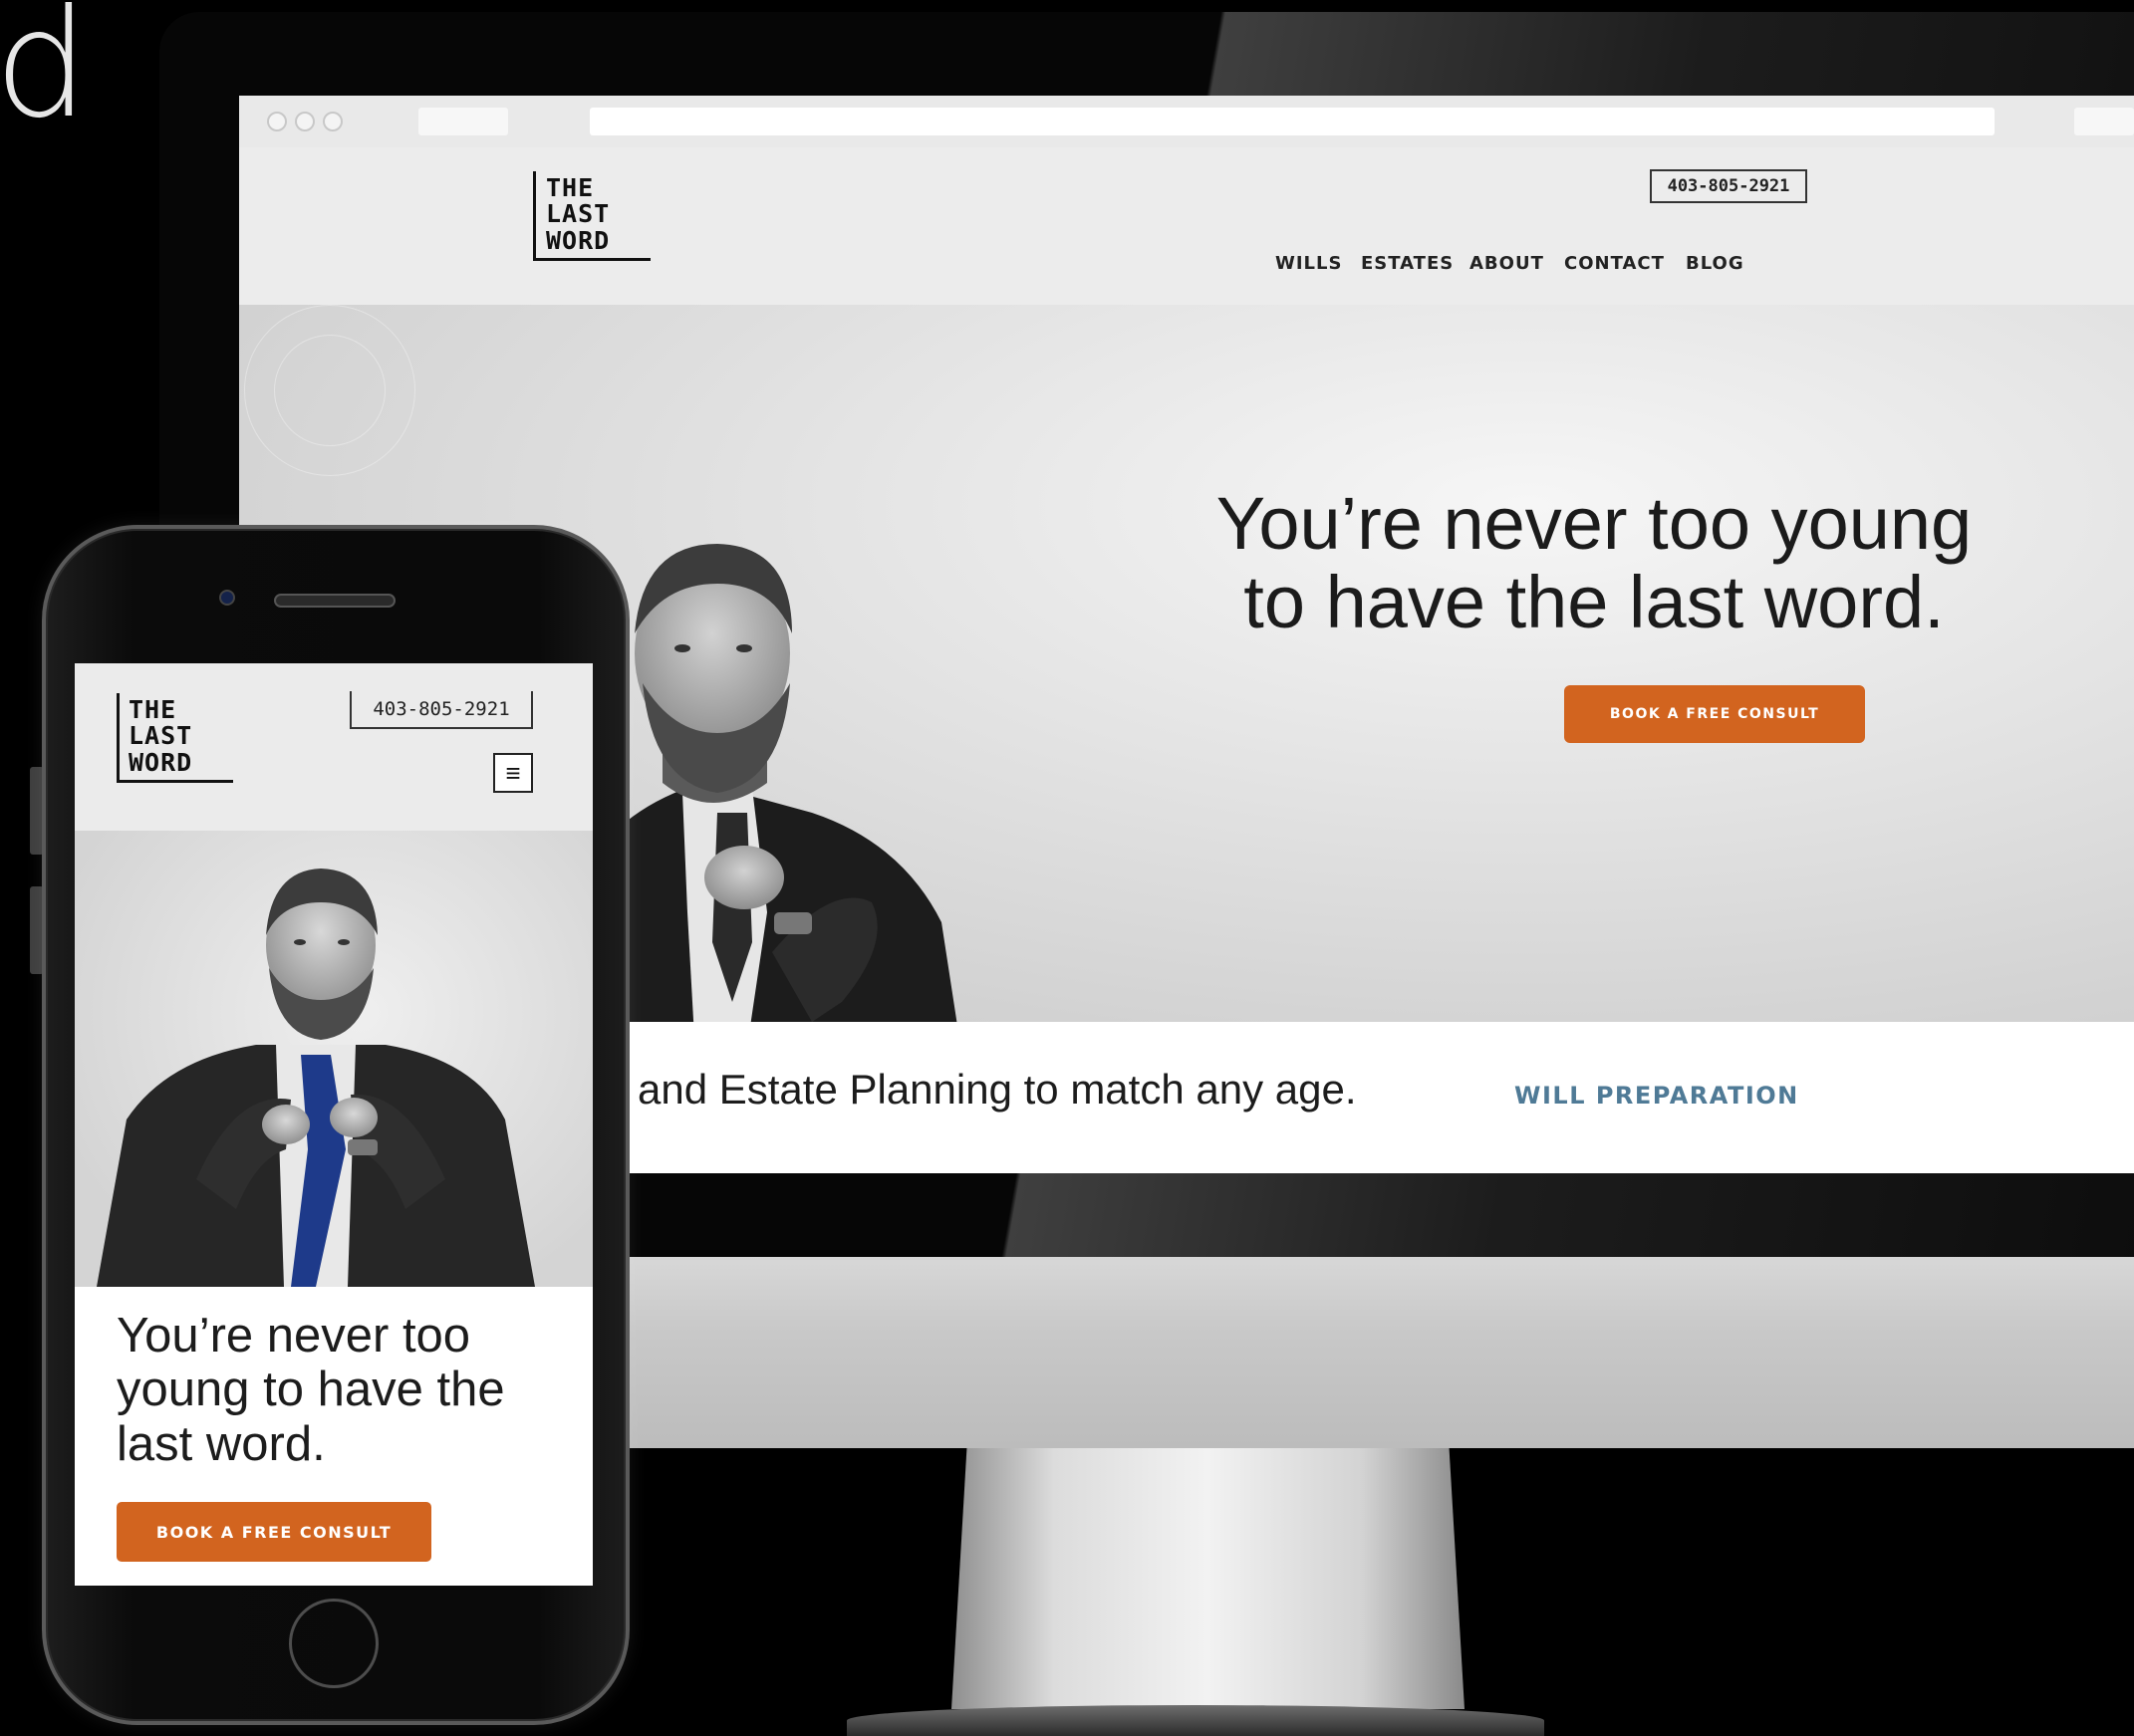  What do you see at coordinates (45, 75) in the screenshot?
I see `partial-heading-letter: d` at bounding box center [45, 75].